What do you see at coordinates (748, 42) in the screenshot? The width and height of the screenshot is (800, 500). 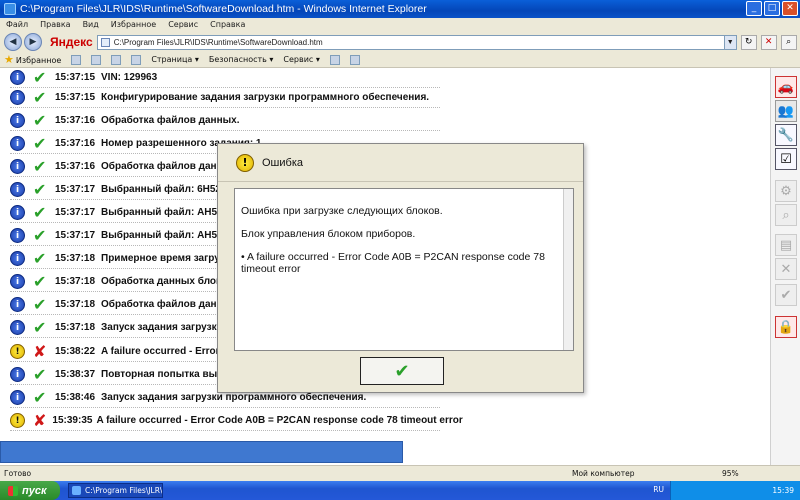 I see `refresh-button: ↻` at bounding box center [748, 42].